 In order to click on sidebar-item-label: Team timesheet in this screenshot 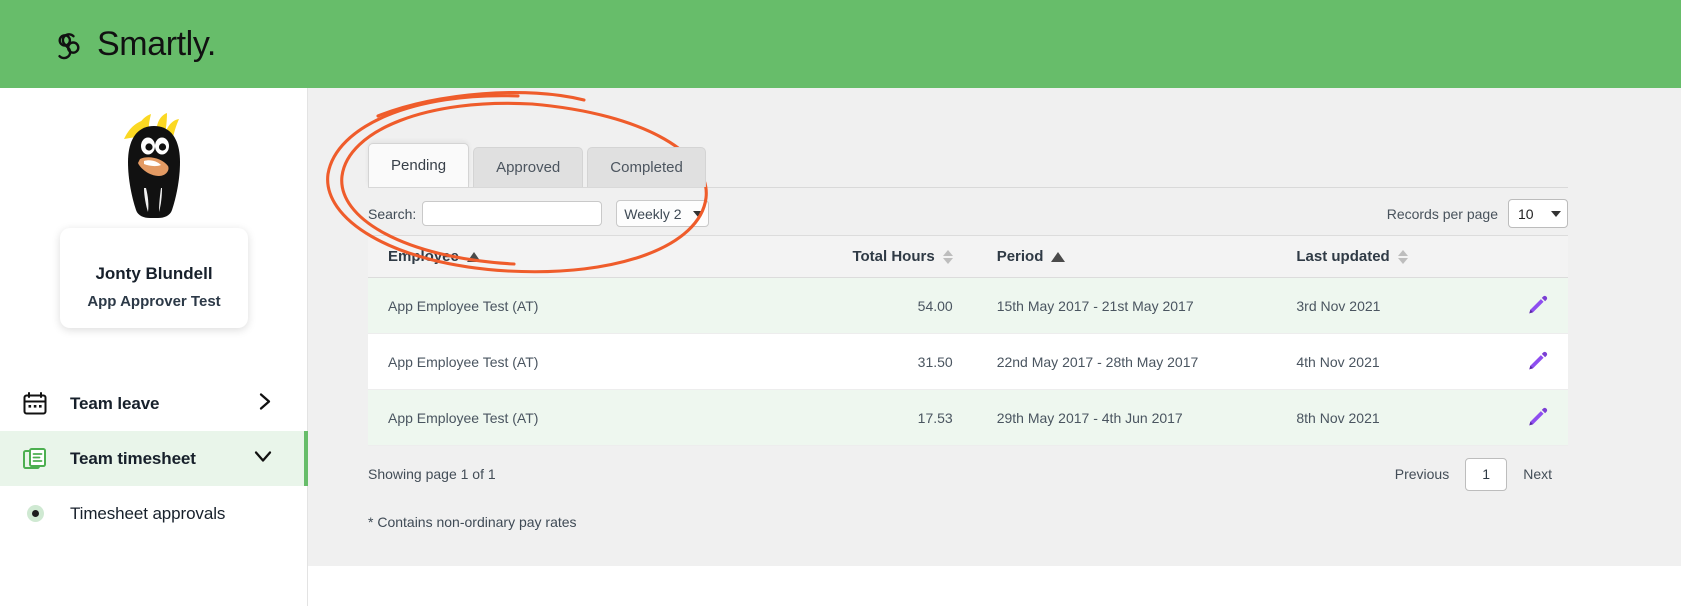, I will do `click(133, 458)`.